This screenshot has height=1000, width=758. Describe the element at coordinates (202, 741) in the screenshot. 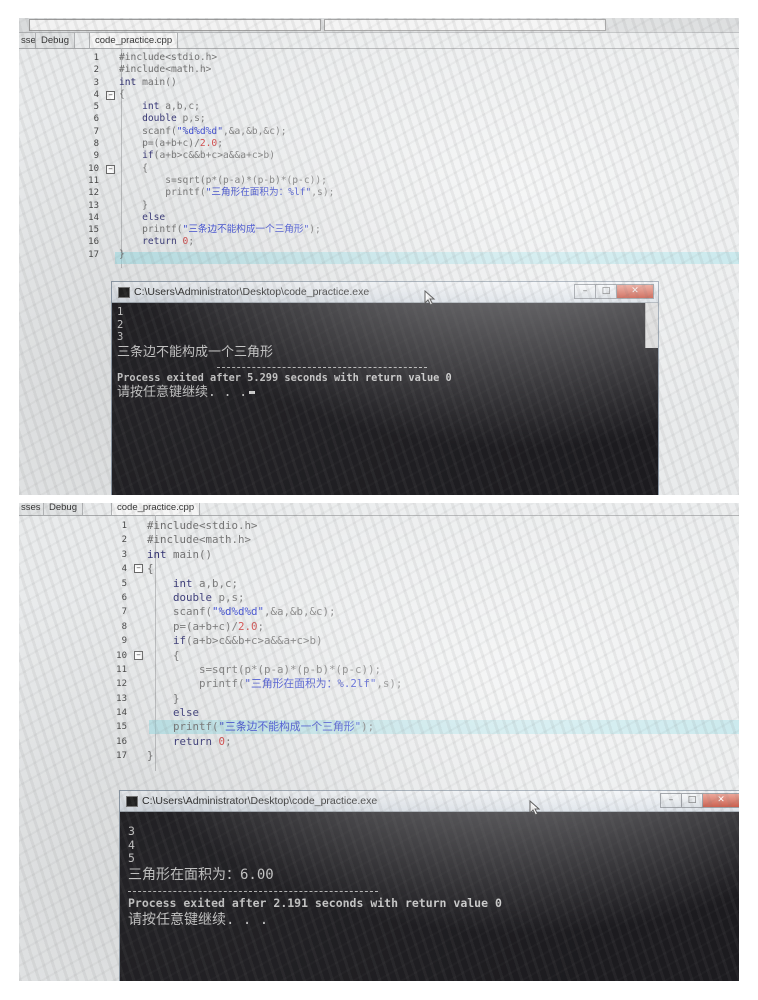

I see `code-text: return 0;` at that location.